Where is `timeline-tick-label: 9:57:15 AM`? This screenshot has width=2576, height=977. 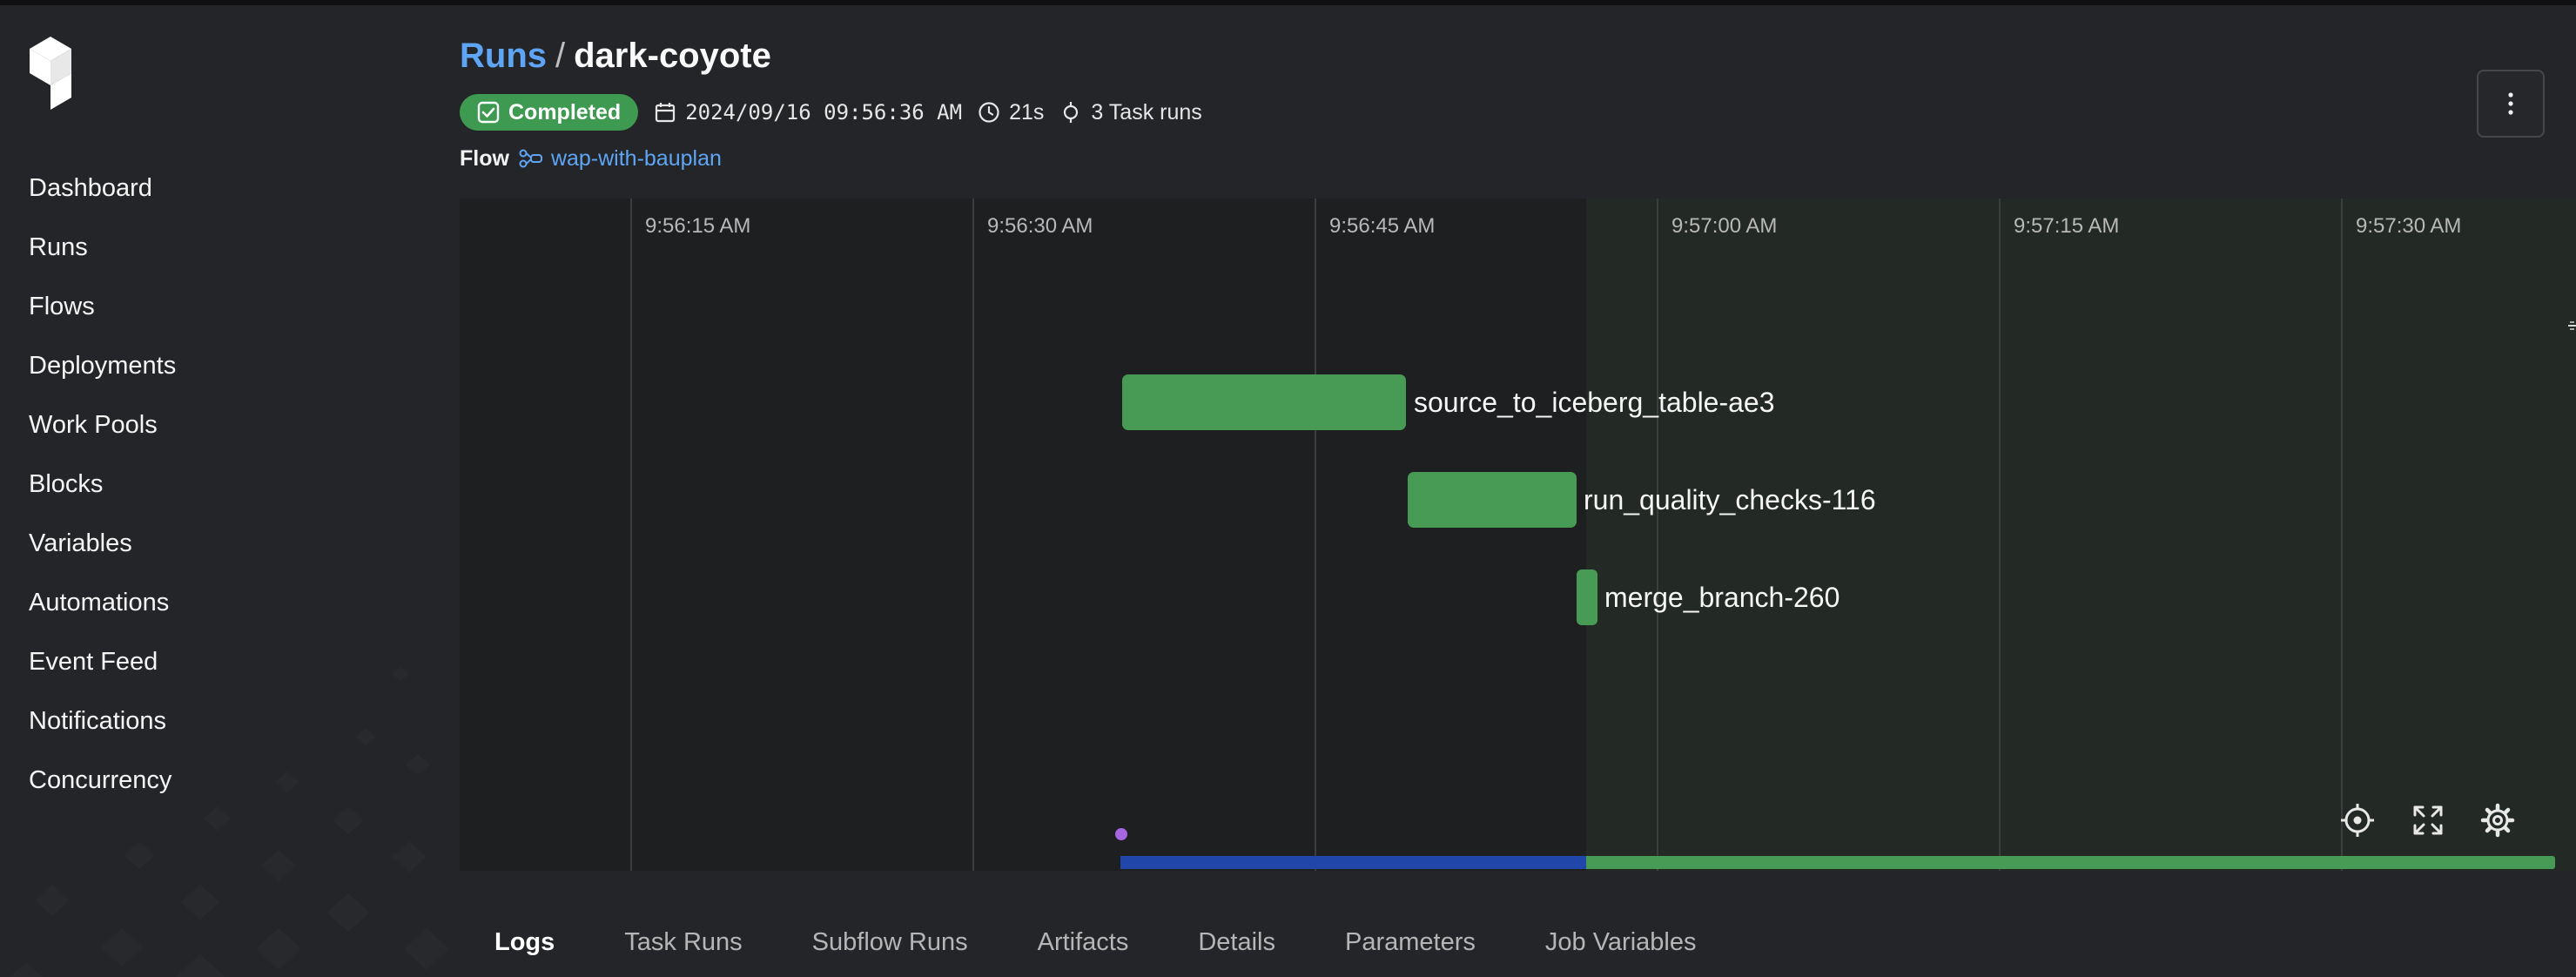
timeline-tick-label: 9:57:15 AM is located at coordinates (2067, 226).